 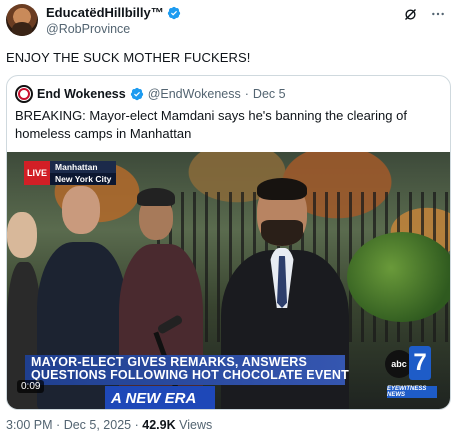 I want to click on views-label: Views, so click(x=196, y=425).